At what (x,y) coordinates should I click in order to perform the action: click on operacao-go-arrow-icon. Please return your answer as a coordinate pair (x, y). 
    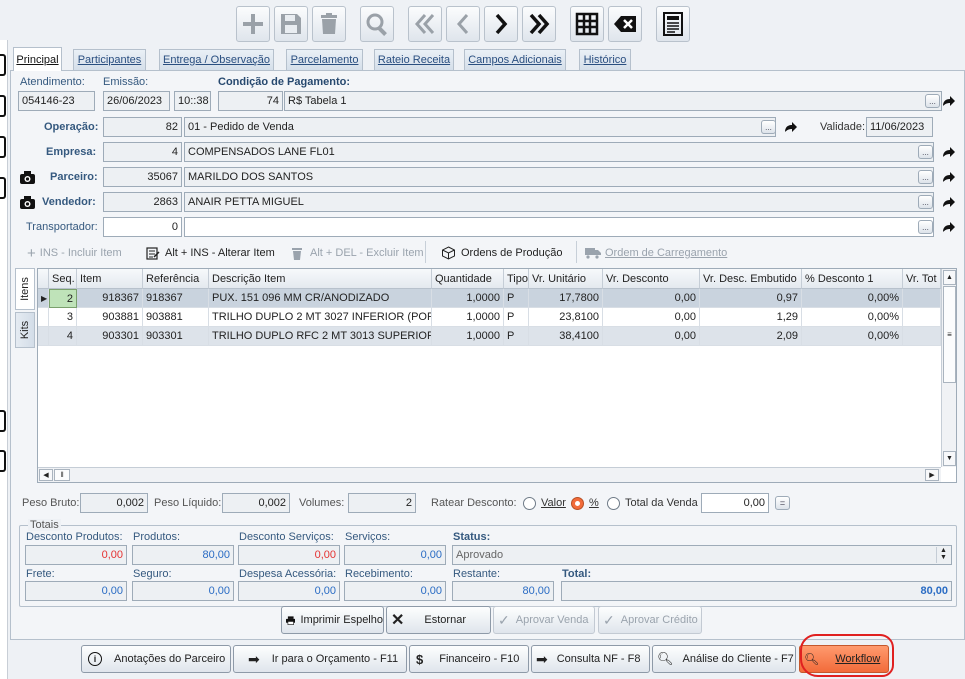
    Looking at the image, I should click on (791, 127).